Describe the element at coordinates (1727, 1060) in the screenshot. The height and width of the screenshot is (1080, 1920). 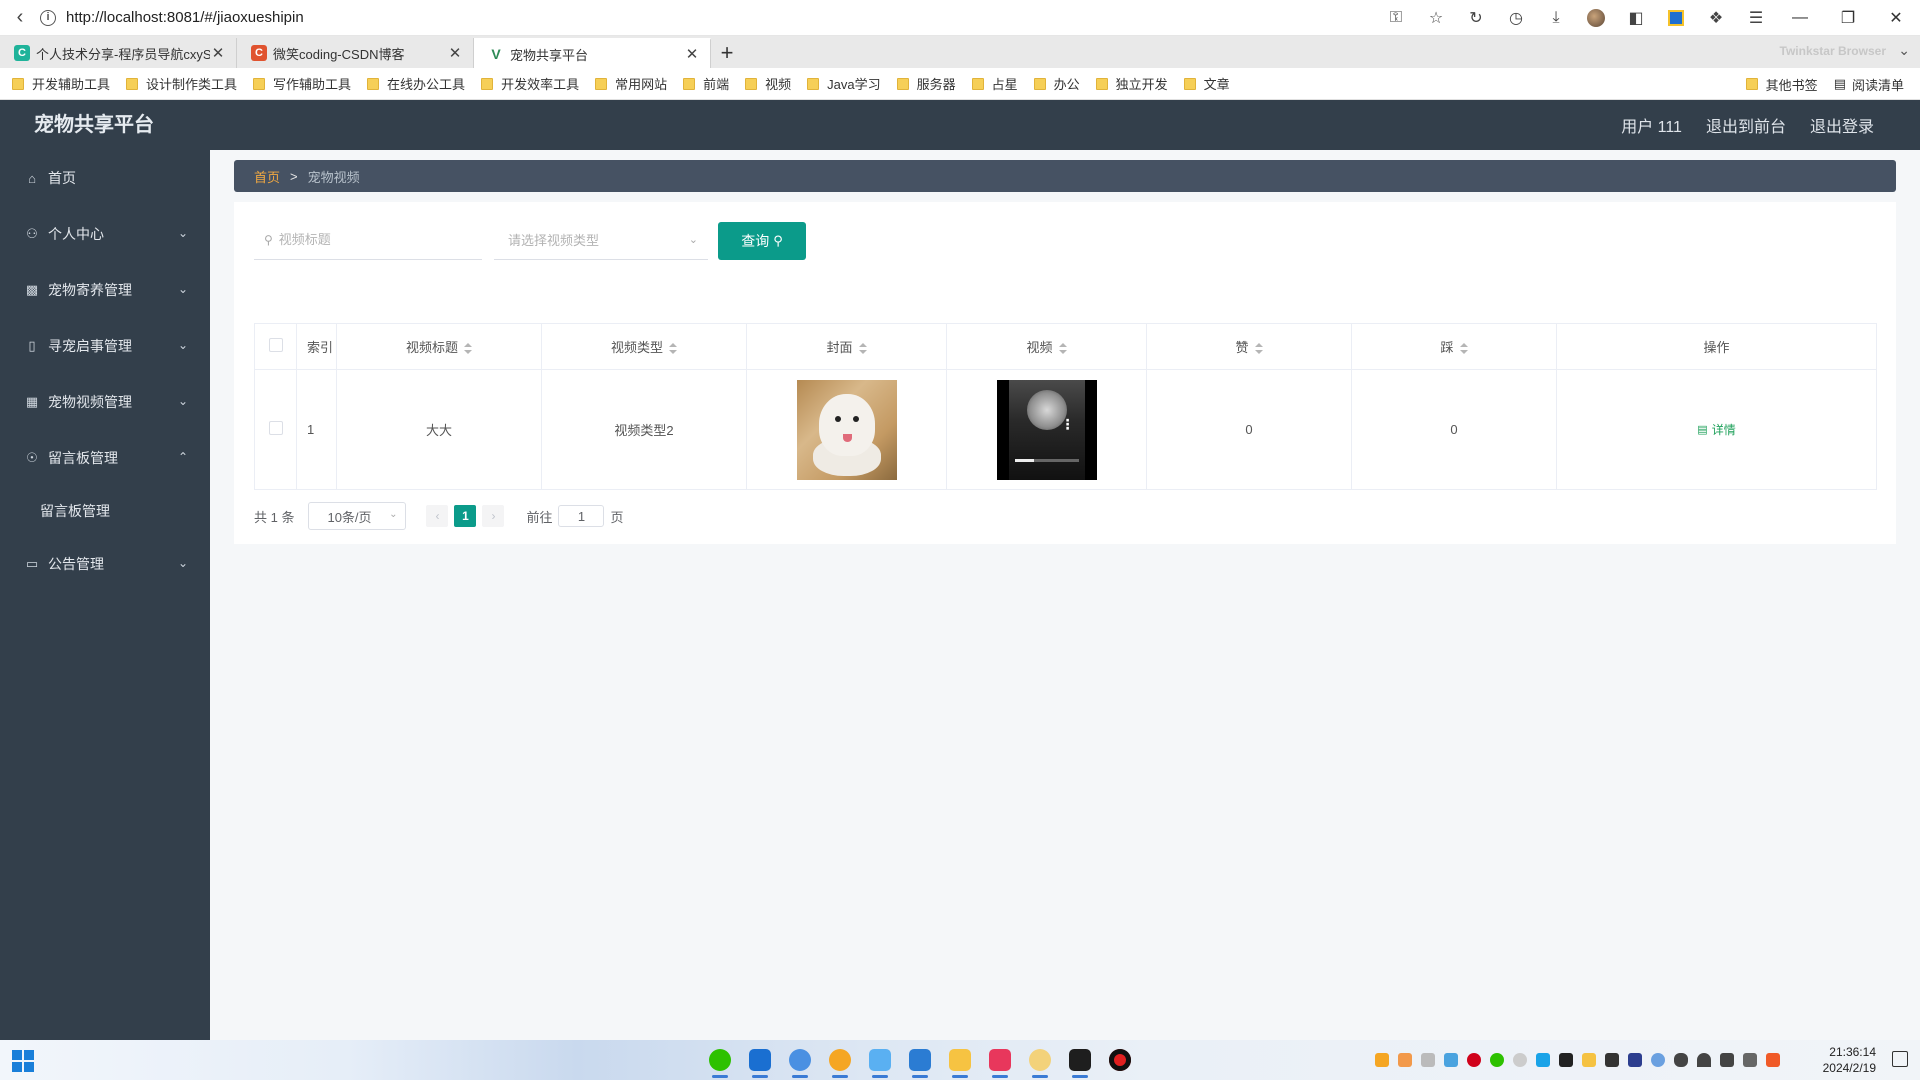
I see `volume-icon` at that location.